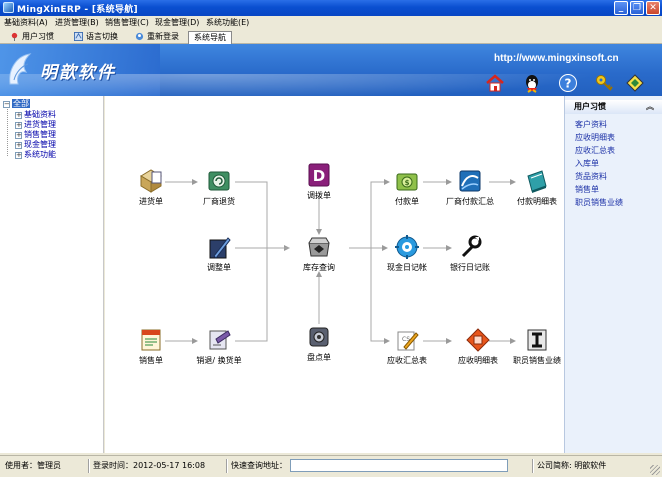 The image size is (662, 477). I want to click on pin-icon, so click(14, 36).